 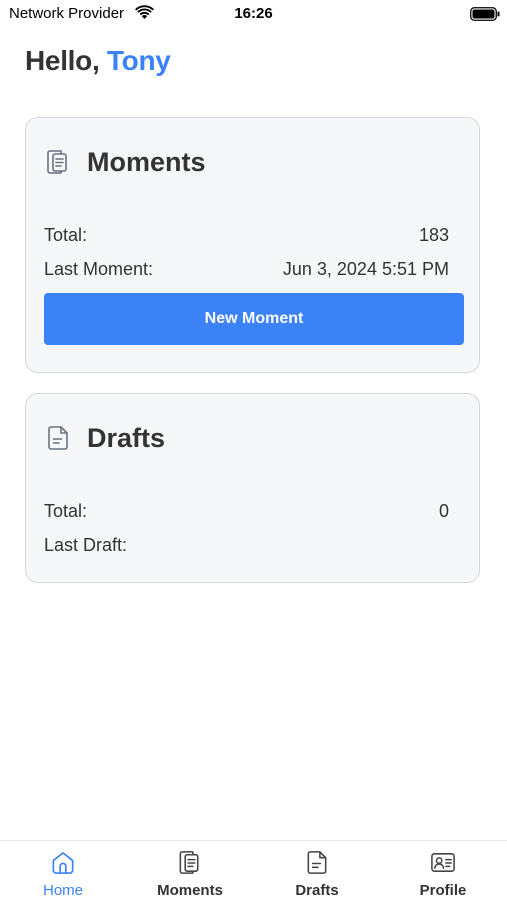 I want to click on status-bar: Network Provider 16:26, so click(x=253, y=14).